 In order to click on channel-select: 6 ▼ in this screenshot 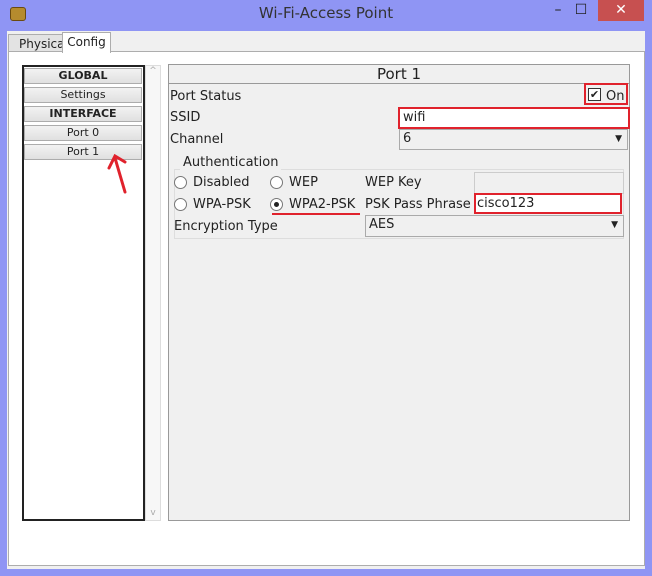, I will do `click(513, 139)`.